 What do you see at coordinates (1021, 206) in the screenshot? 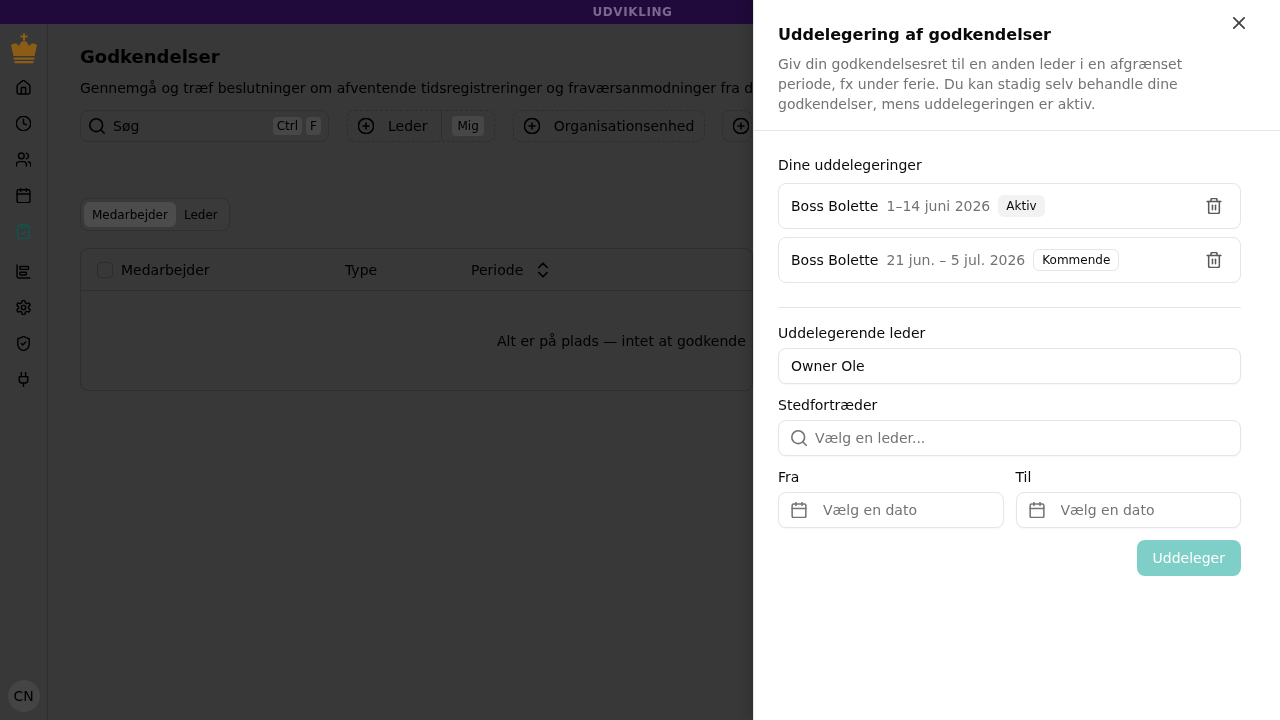
I see `status-badge: Aktiv` at bounding box center [1021, 206].